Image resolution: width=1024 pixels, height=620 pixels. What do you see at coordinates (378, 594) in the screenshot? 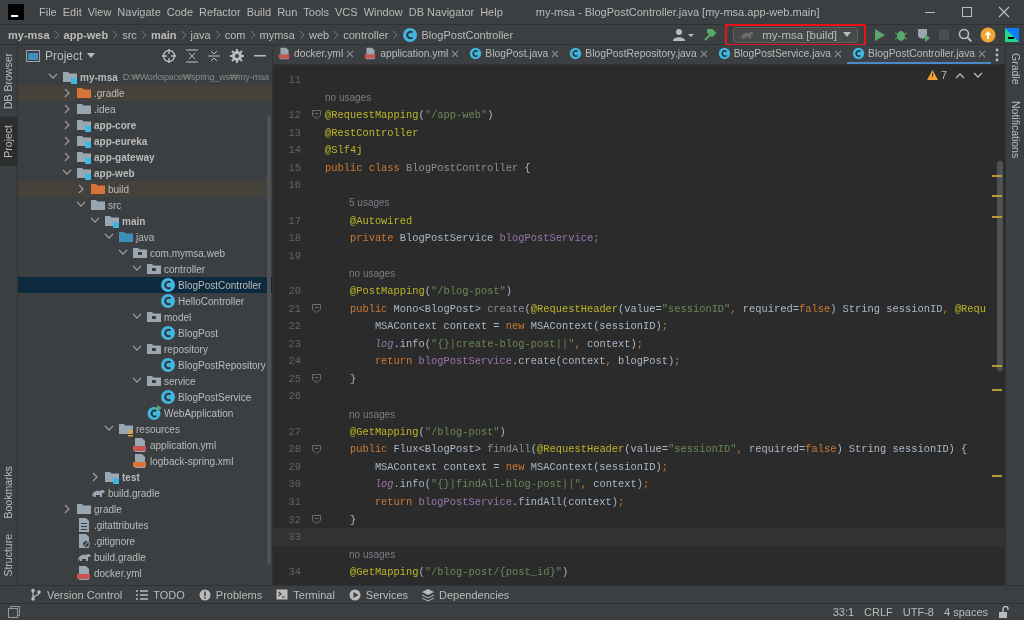
I see `tool-window-button: Services` at bounding box center [378, 594].